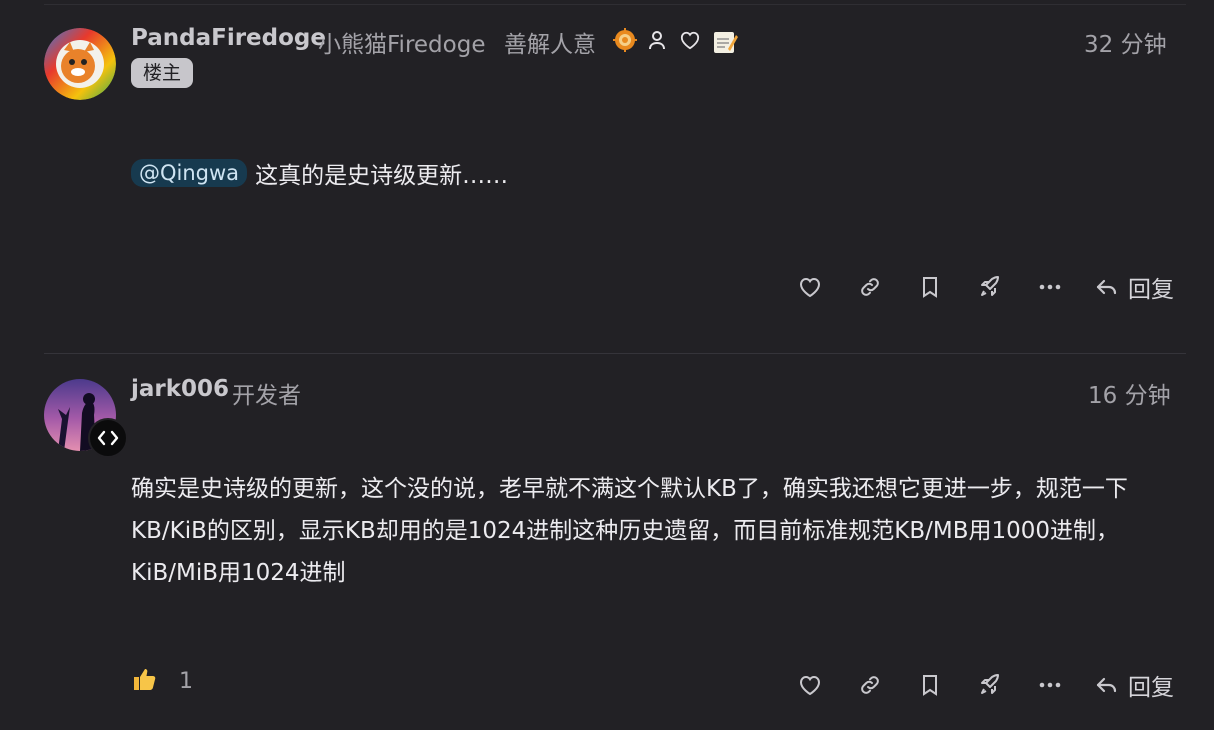 This screenshot has width=1214, height=730. What do you see at coordinates (162, 73) in the screenshot?
I see `op-tag: 楼主` at bounding box center [162, 73].